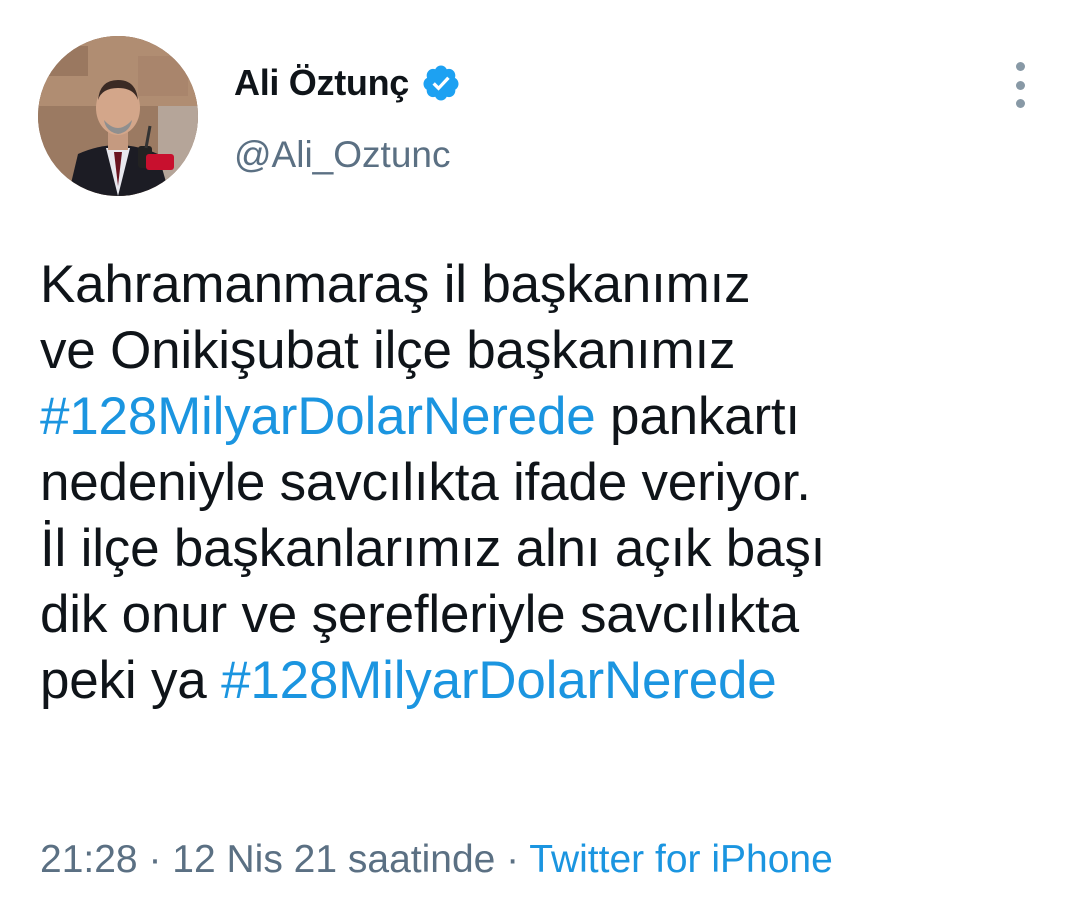 Image resolution: width=1080 pixels, height=918 pixels. I want to click on tweet-text-segment: ve Onikişubat ilçe başkanımız, so click(388, 350).